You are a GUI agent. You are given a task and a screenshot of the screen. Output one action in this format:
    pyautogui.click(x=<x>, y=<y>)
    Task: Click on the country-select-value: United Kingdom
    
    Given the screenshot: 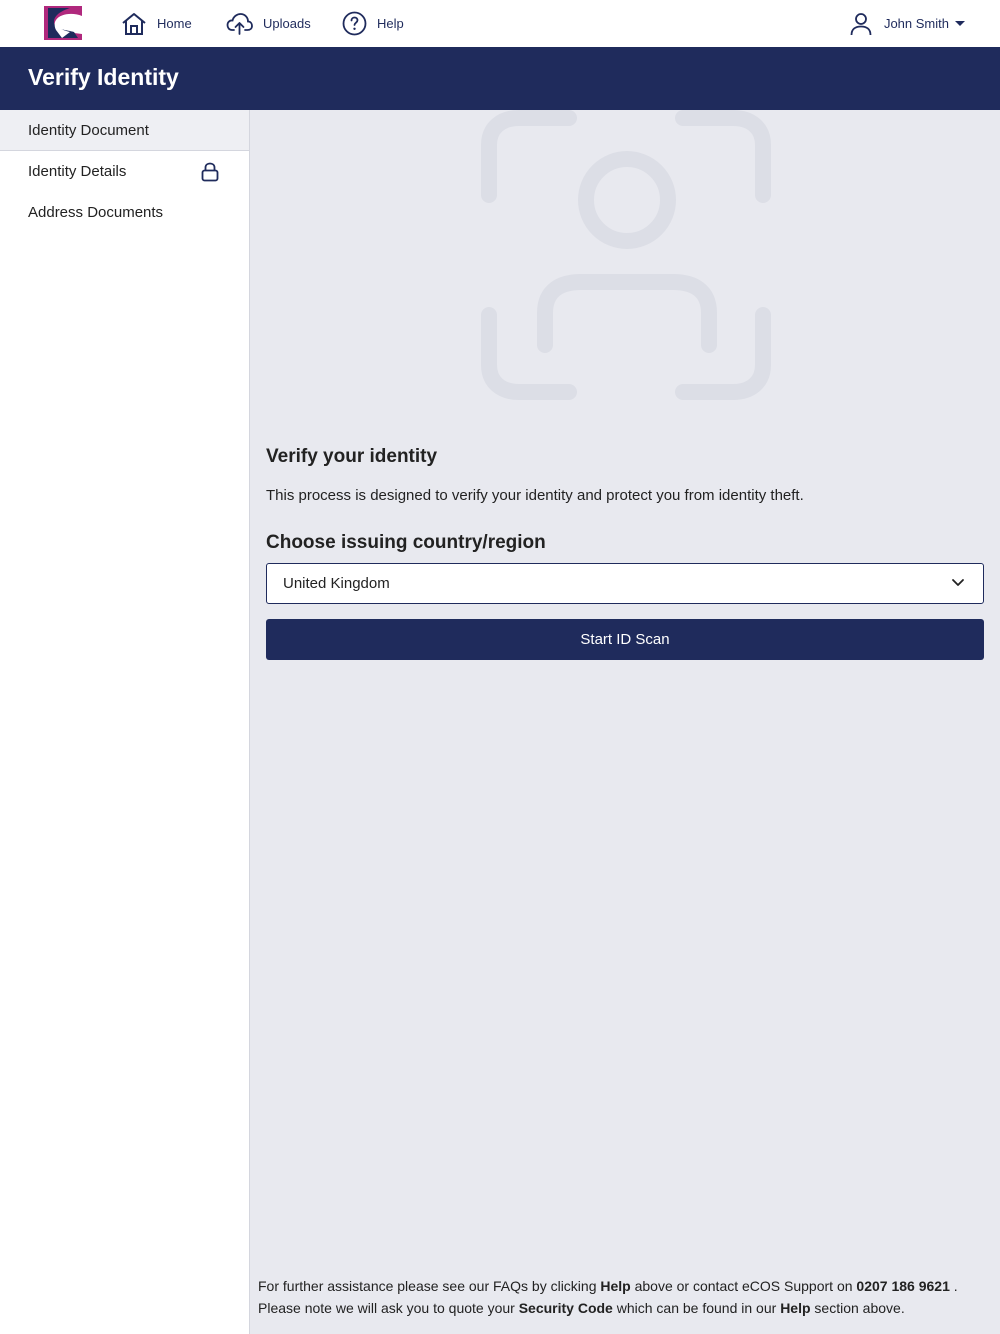 What is the action you would take?
    pyautogui.click(x=336, y=583)
    